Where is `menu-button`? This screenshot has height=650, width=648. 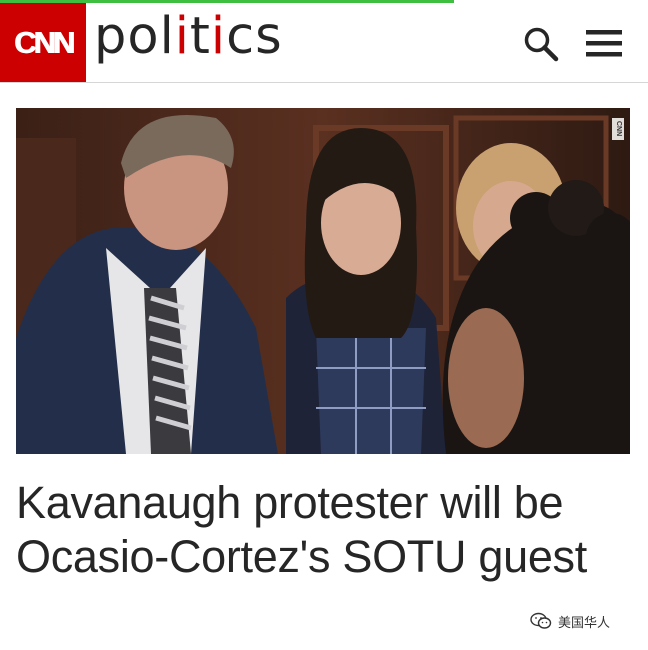
menu-button is located at coordinates (604, 44).